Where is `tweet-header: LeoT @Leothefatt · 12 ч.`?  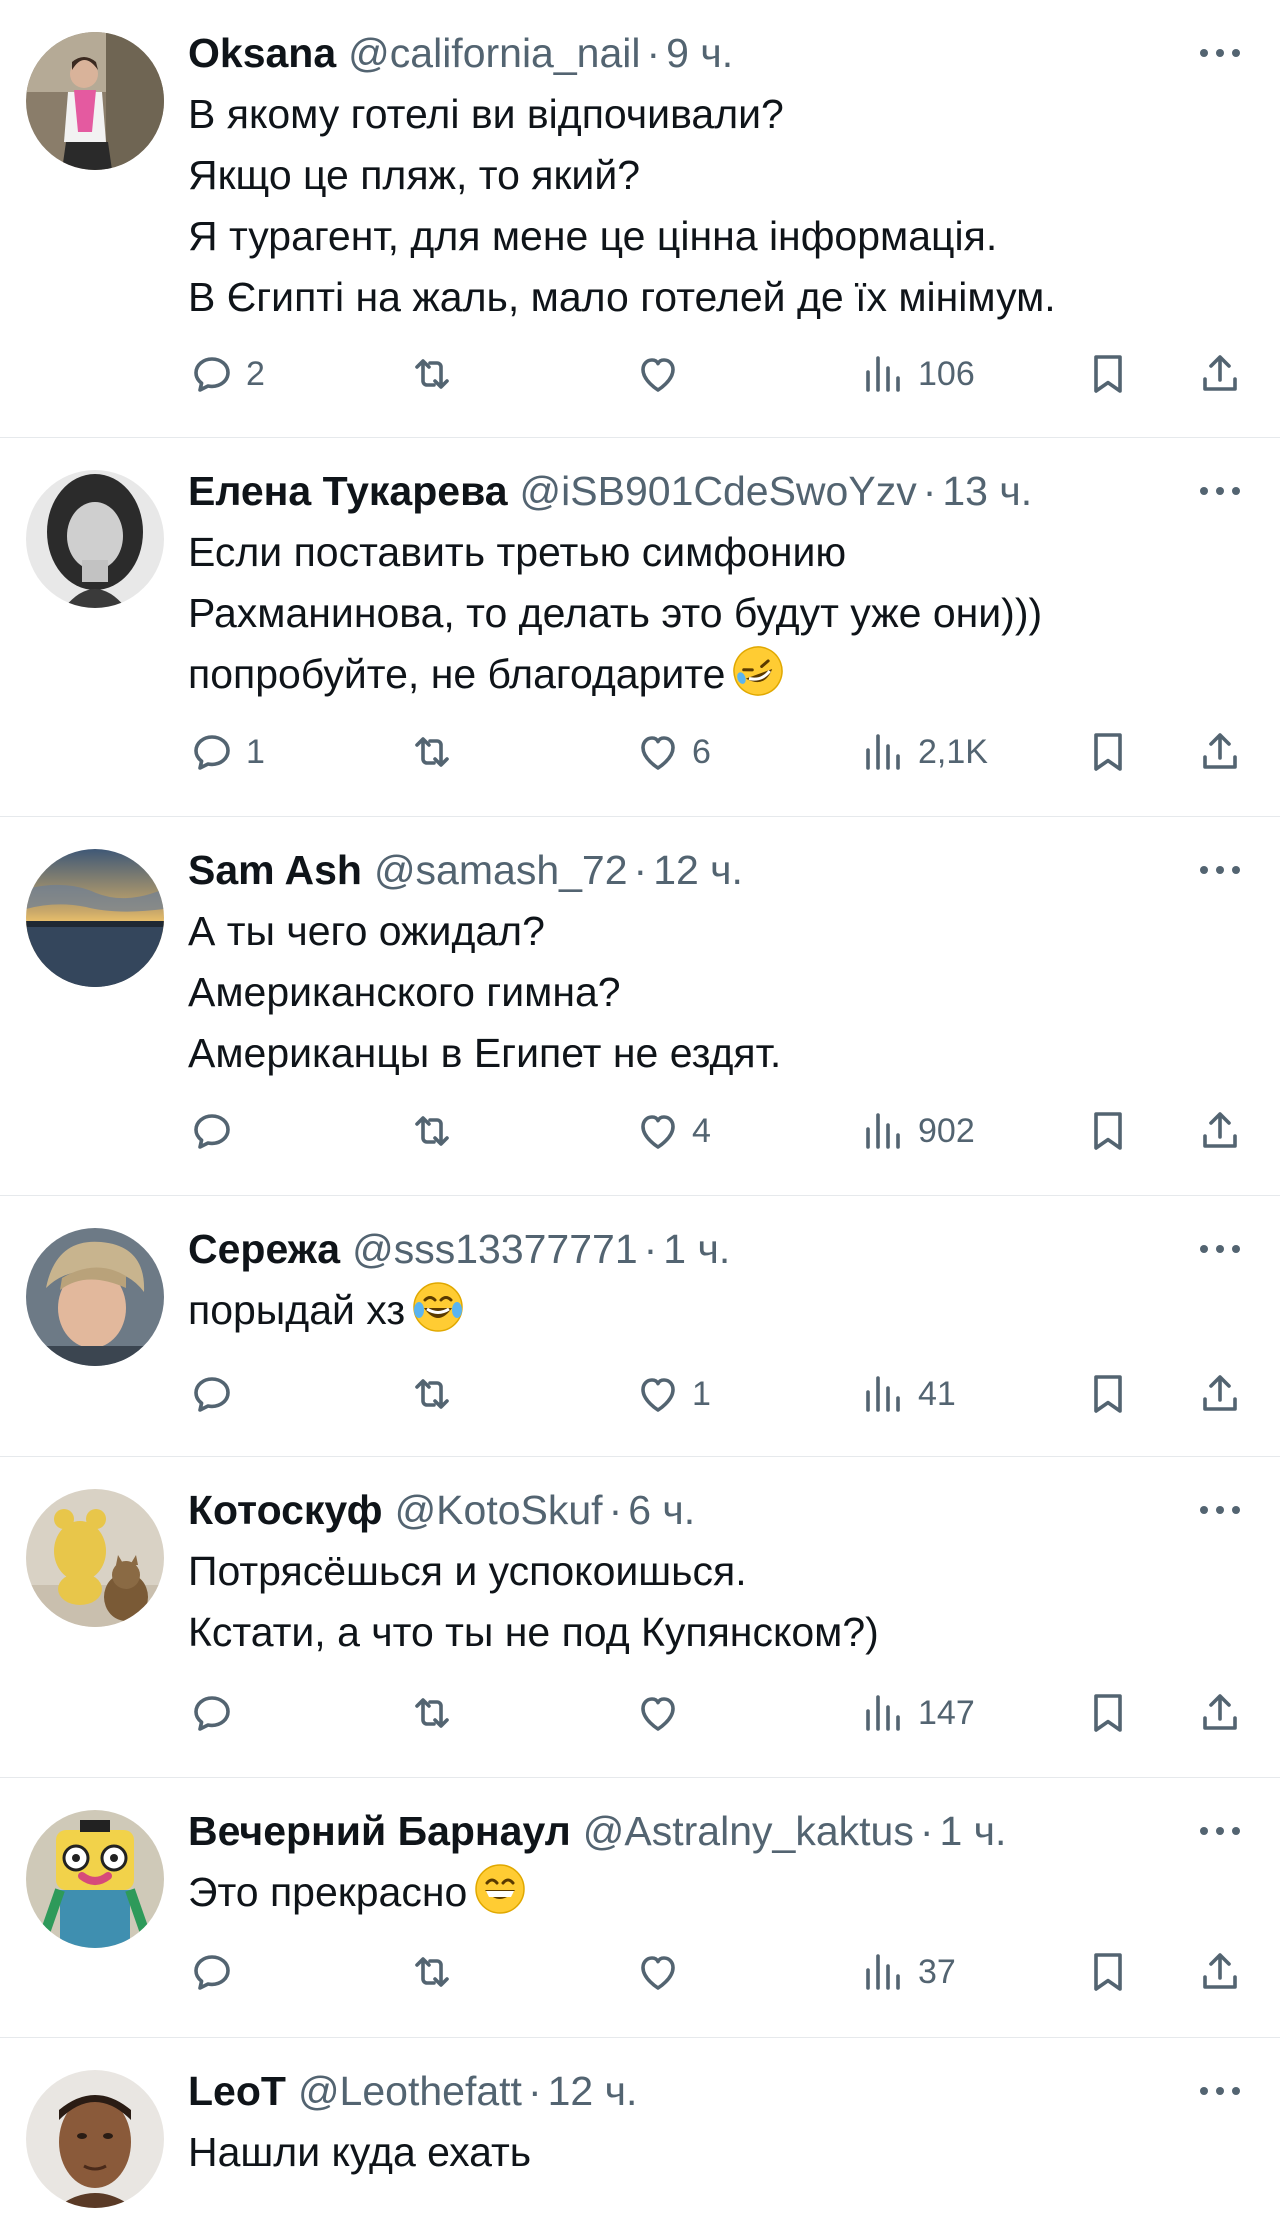
tweet-header: LeoT @Leothefatt · 12 ч. is located at coordinates (719, 2091).